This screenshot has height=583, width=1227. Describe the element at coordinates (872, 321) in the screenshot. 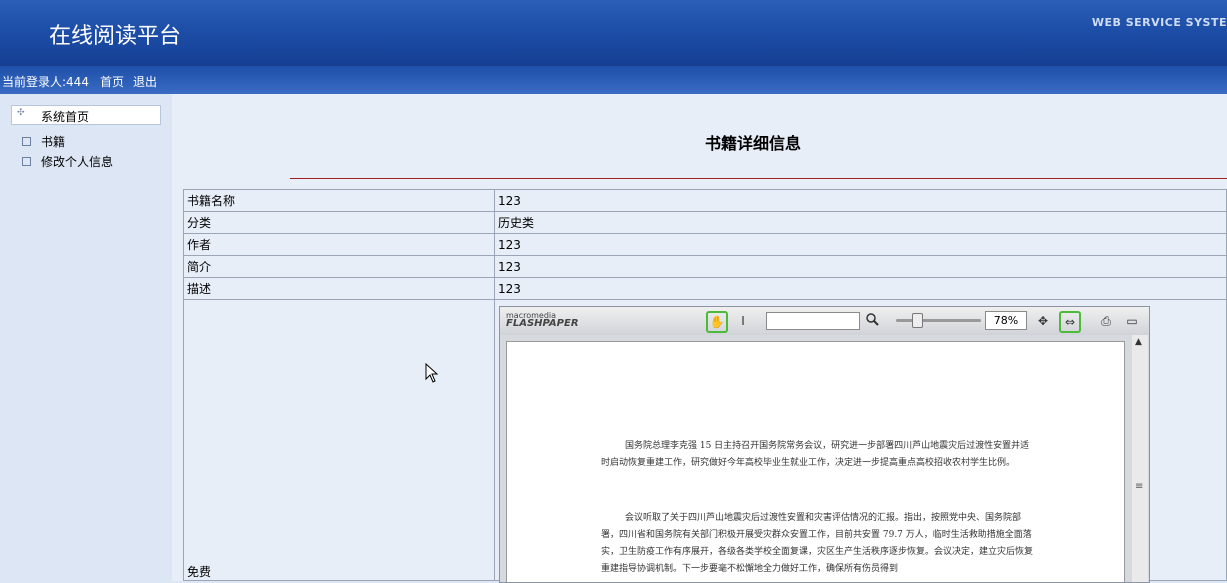

I see `magnifier-icon` at that location.